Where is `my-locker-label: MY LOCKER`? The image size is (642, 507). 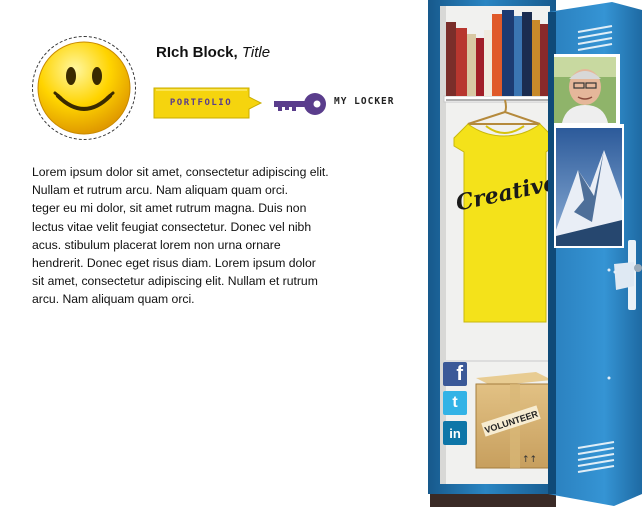
my-locker-label: MY LOCKER is located at coordinates (364, 101).